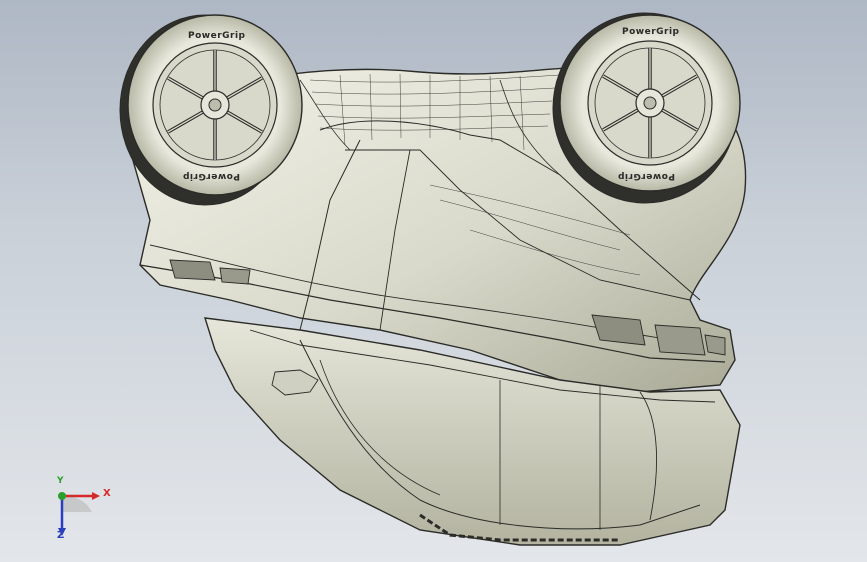 The height and width of the screenshot is (562, 867). Describe the element at coordinates (646, 176) in the screenshot. I see `right-tire-text-bottom: PowerGrip` at that location.